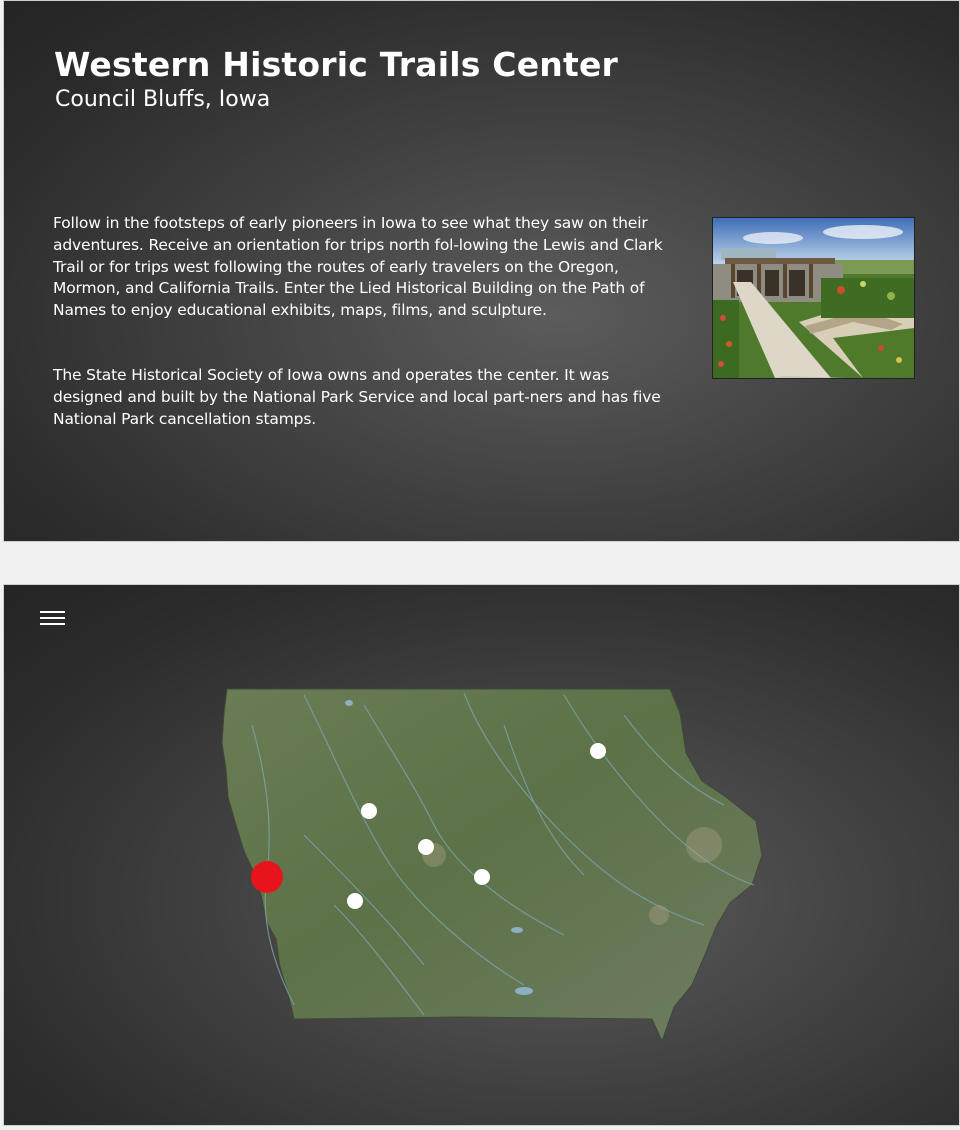  I want to click on map-marker-selected, so click(267, 877).